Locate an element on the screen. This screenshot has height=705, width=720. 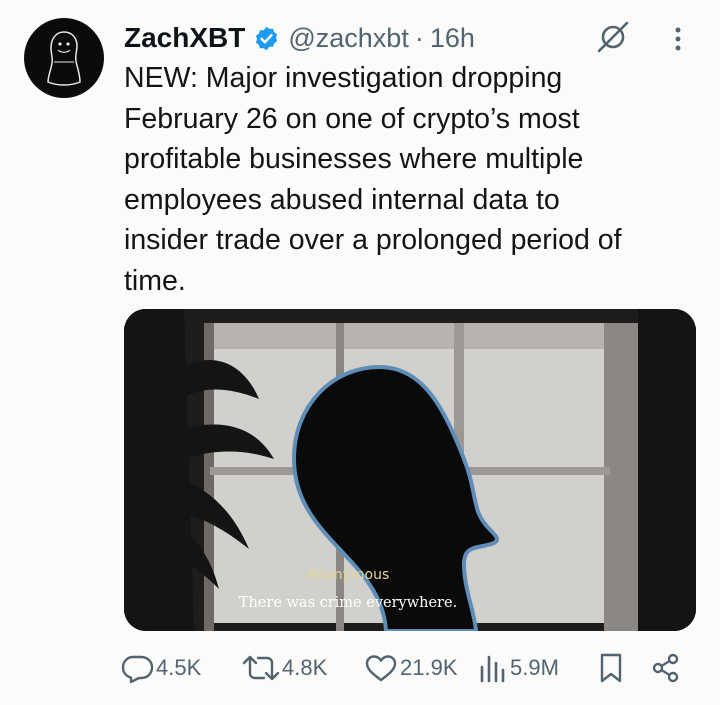
display-name: ZachXBT is located at coordinates (184, 38).